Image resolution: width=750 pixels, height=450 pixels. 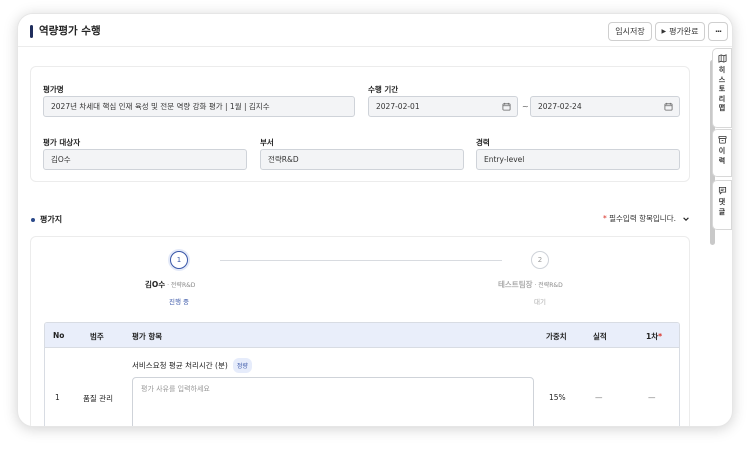 I want to click on target-field: 김O수, so click(x=145, y=159).